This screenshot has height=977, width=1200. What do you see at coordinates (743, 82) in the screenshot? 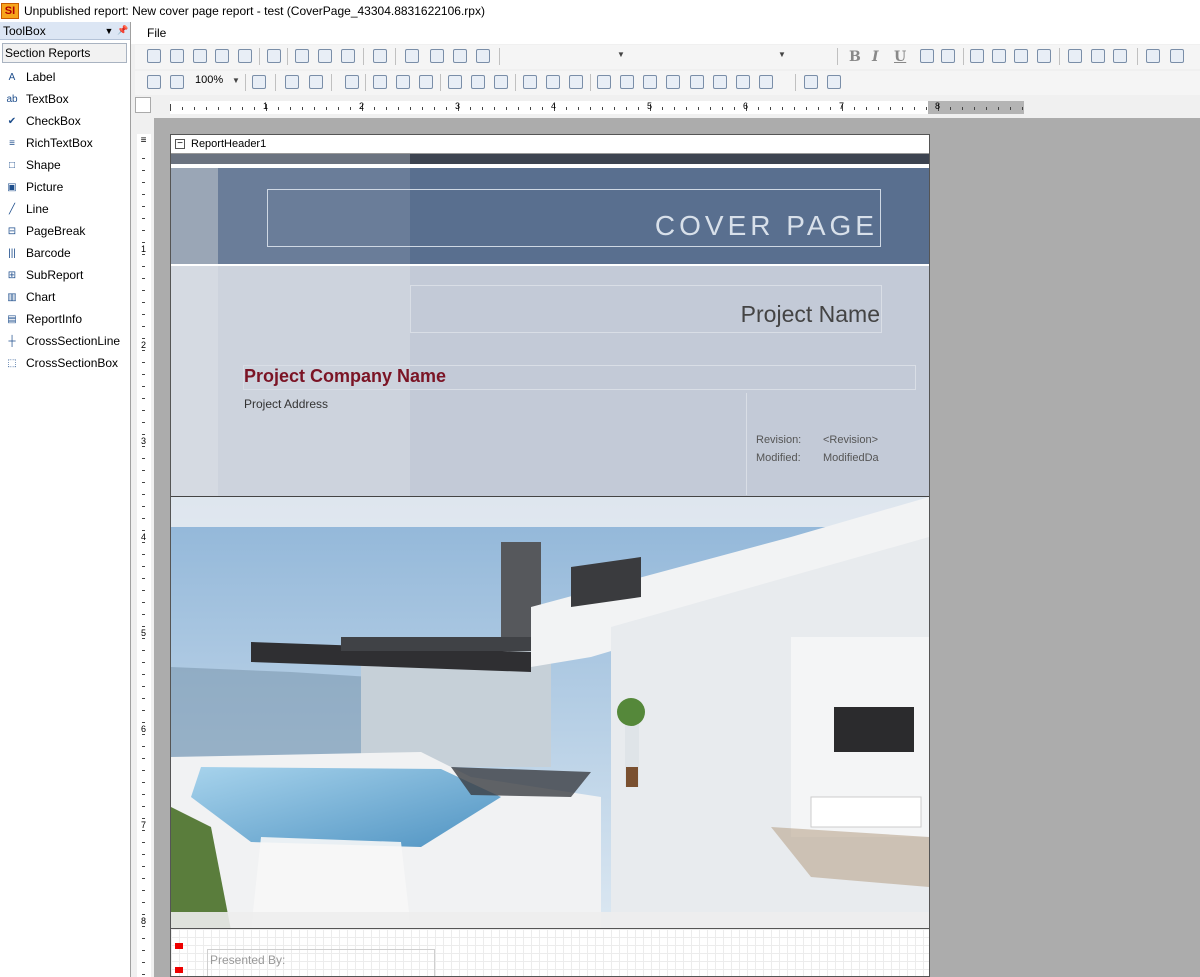
I see `vspace-decrease-icon` at bounding box center [743, 82].